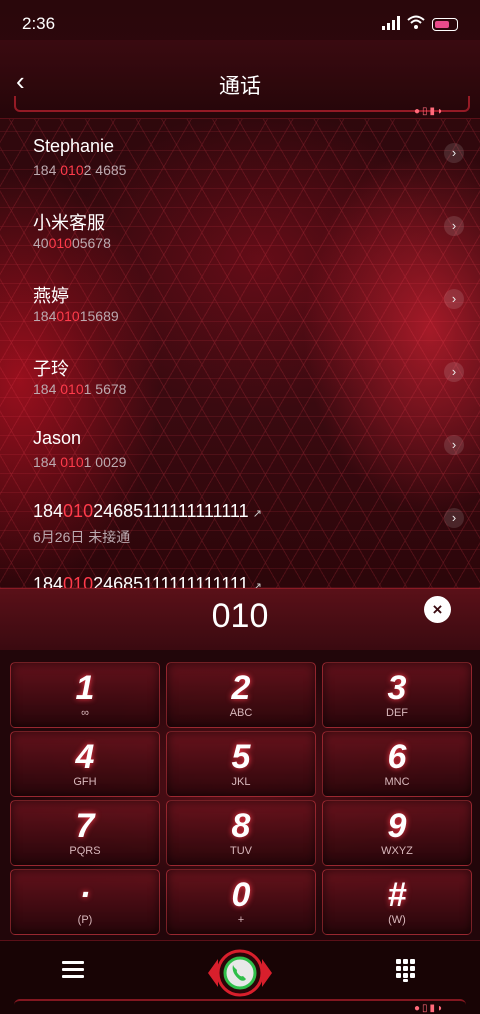 Image resolution: width=480 pixels, height=1014 pixels. Describe the element at coordinates (240, 1006) in the screenshot. I see `bottom-frame-decoration` at that location.